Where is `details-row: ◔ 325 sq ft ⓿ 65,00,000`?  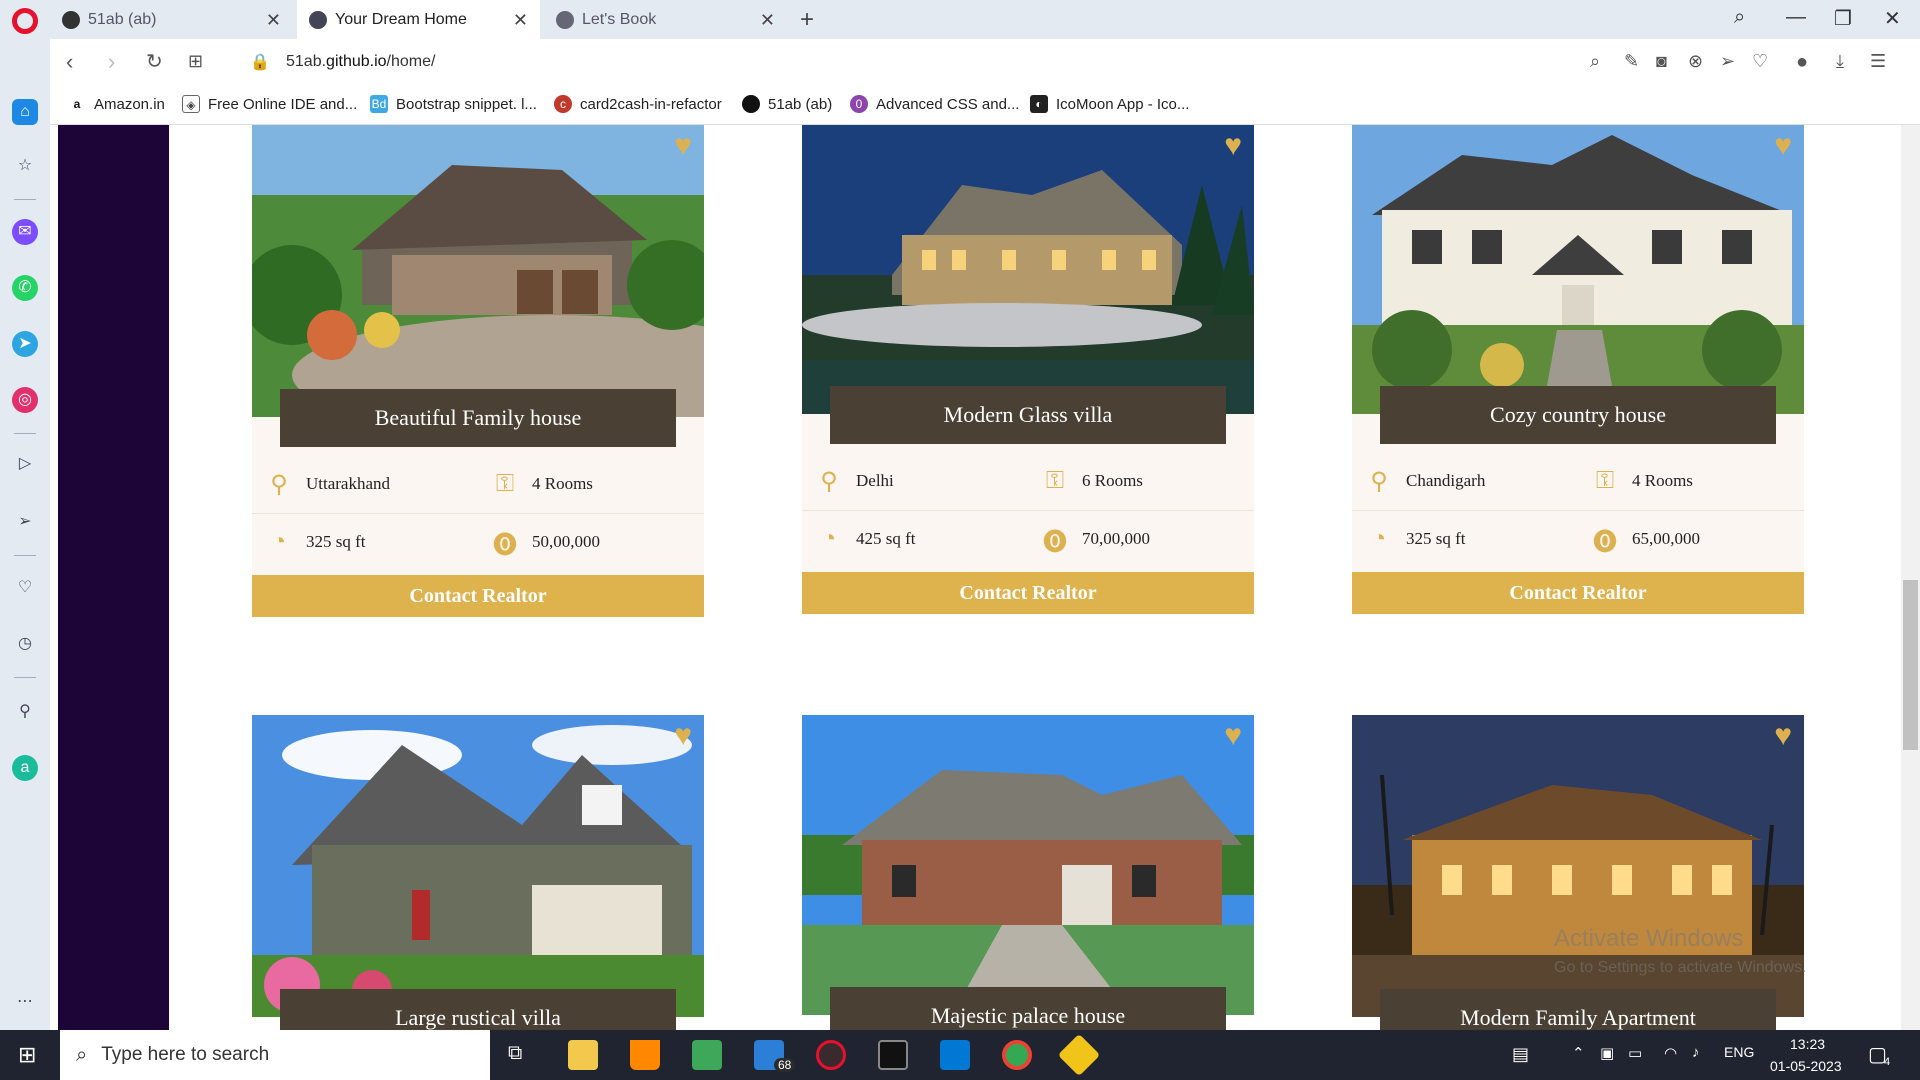 details-row: ◔ 325 sq ft ⓿ 65,00,000 is located at coordinates (1578, 539).